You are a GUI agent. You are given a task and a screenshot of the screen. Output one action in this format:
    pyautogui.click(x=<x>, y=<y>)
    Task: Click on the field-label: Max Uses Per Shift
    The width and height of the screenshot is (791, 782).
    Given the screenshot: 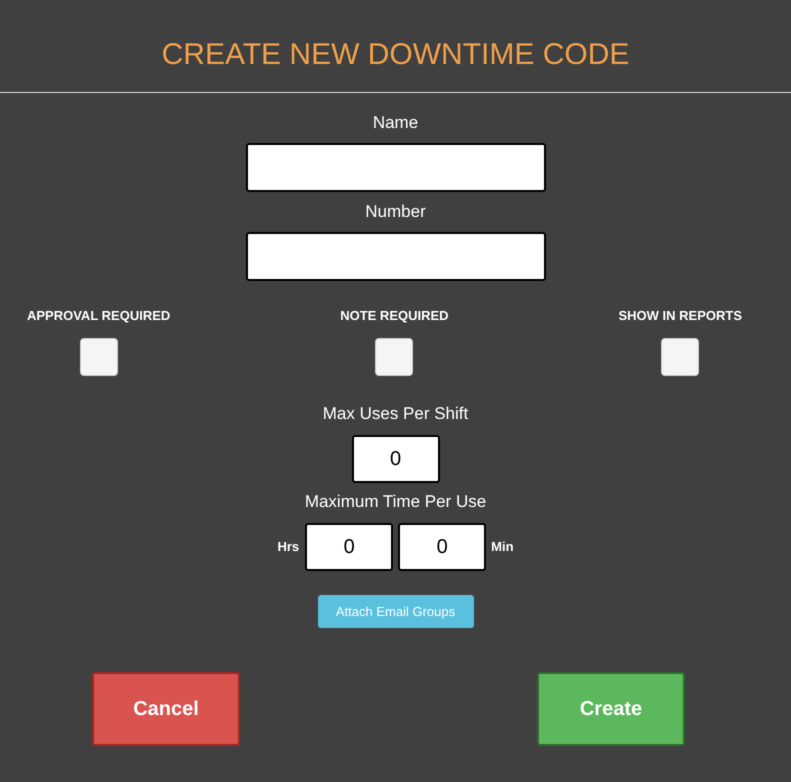 What is the action you would take?
    pyautogui.click(x=395, y=414)
    